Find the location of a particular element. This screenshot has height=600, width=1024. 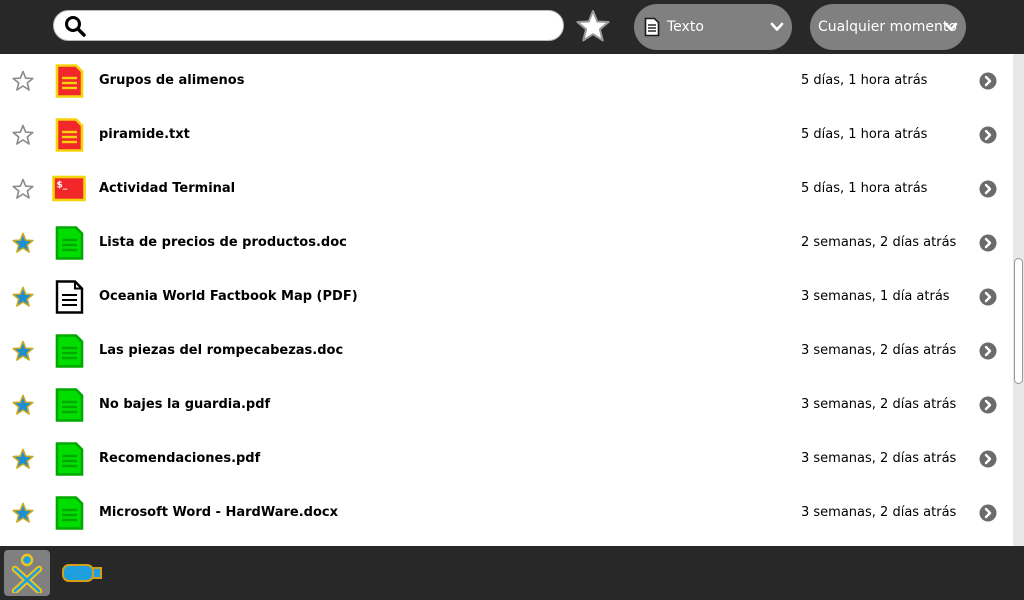

journal-entry-row: piramide.txt 5 días, 1 hora atrás is located at coordinates (506, 135).